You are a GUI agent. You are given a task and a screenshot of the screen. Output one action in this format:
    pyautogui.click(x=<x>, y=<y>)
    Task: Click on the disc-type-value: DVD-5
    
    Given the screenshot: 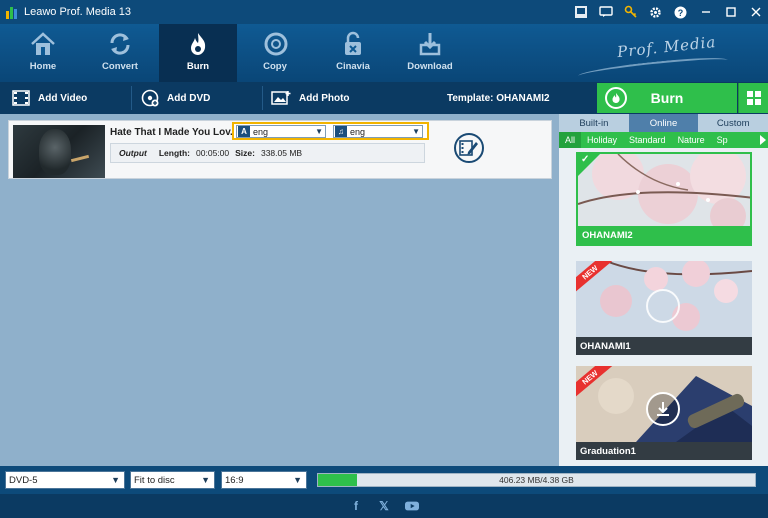 What is the action you would take?
    pyautogui.click(x=23, y=480)
    